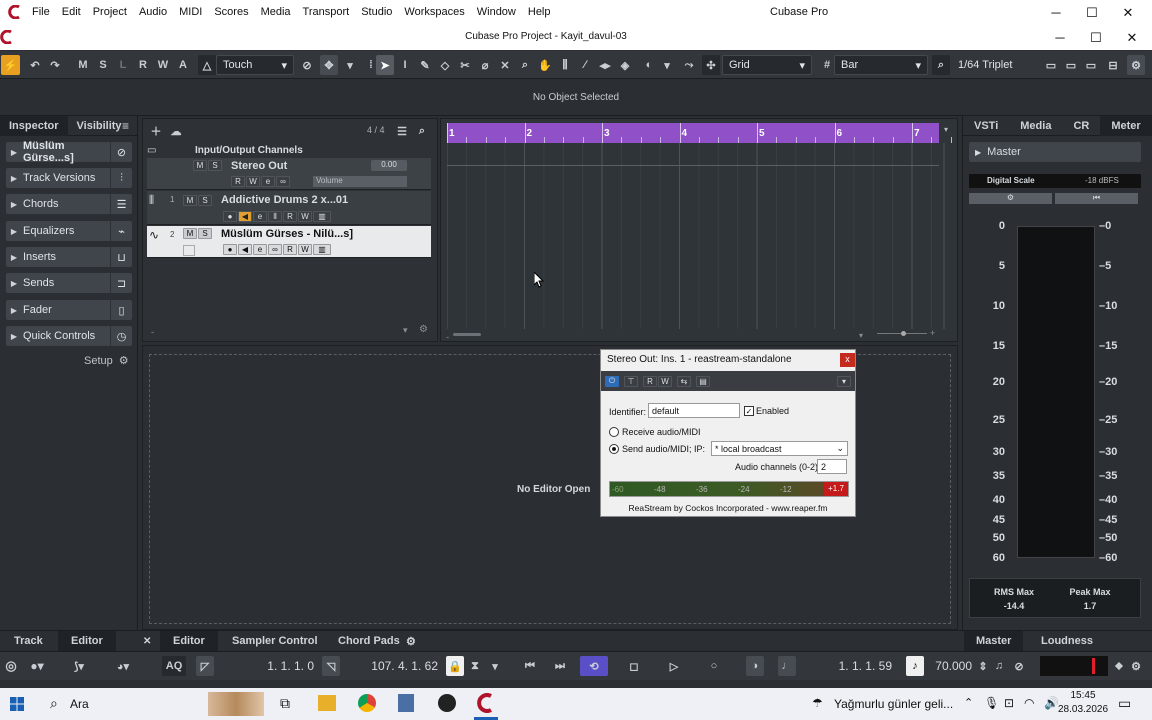  I want to click on record-button: ○, so click(714, 666).